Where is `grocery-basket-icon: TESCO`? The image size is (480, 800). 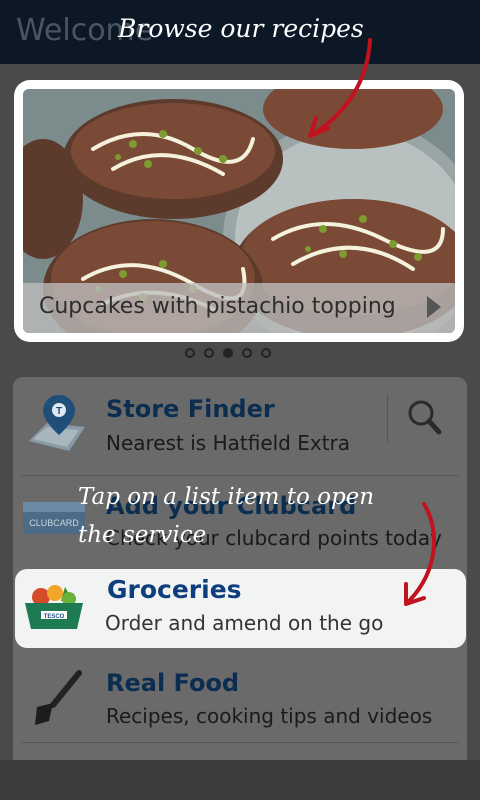 grocery-basket-icon: TESCO is located at coordinates (54, 607).